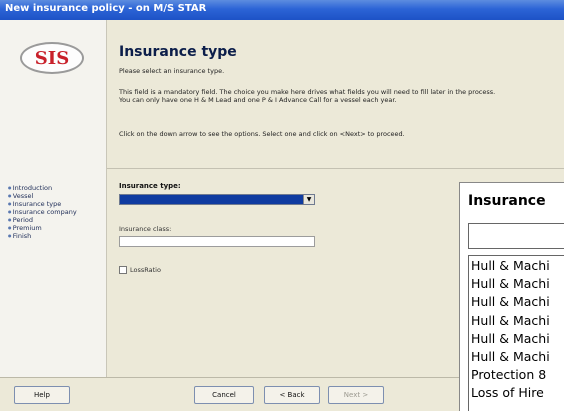 This screenshot has width=564, height=411. I want to click on insurance-class-label: Insurance class:, so click(145, 229).